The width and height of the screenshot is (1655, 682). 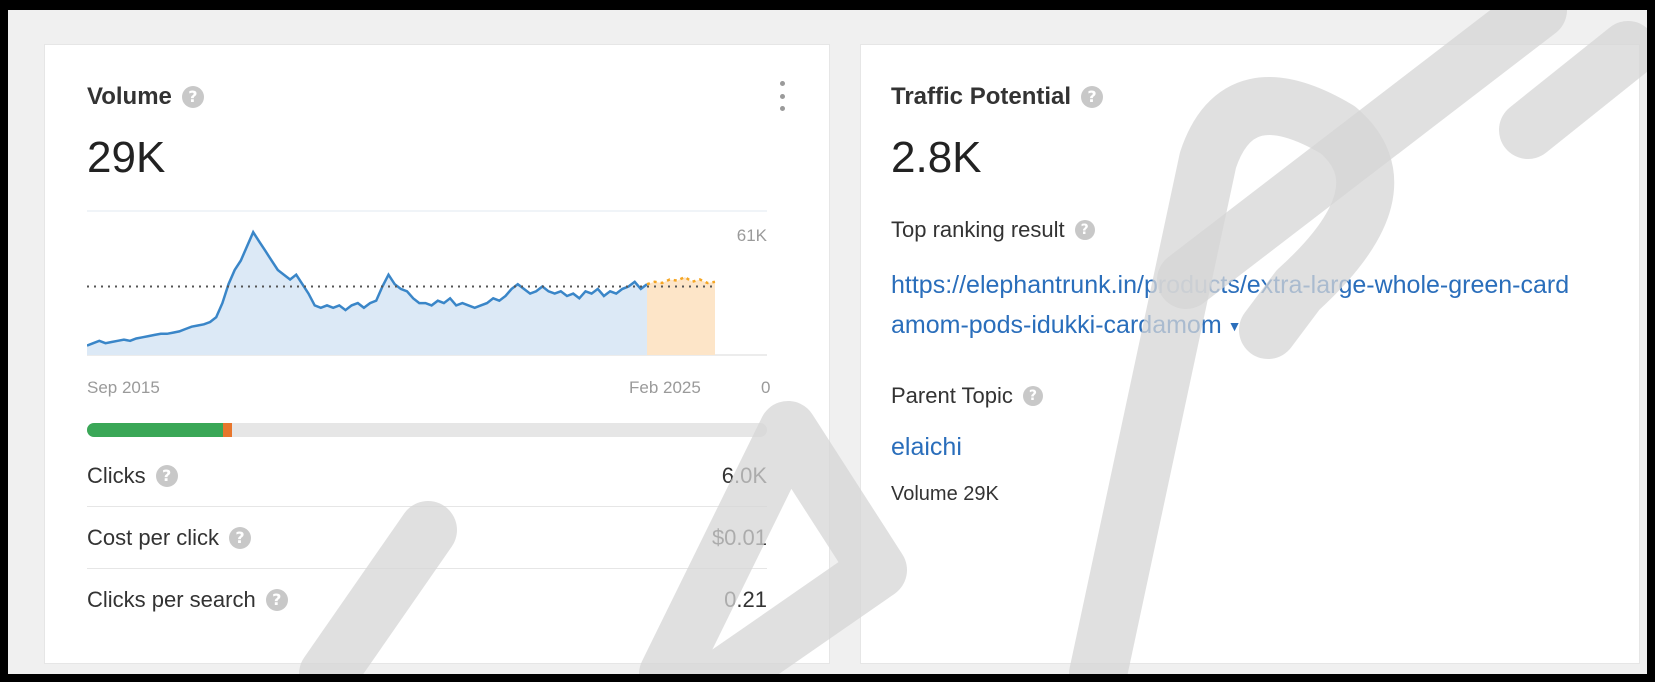 I want to click on caret-down-icon: ▼, so click(x=1235, y=326).